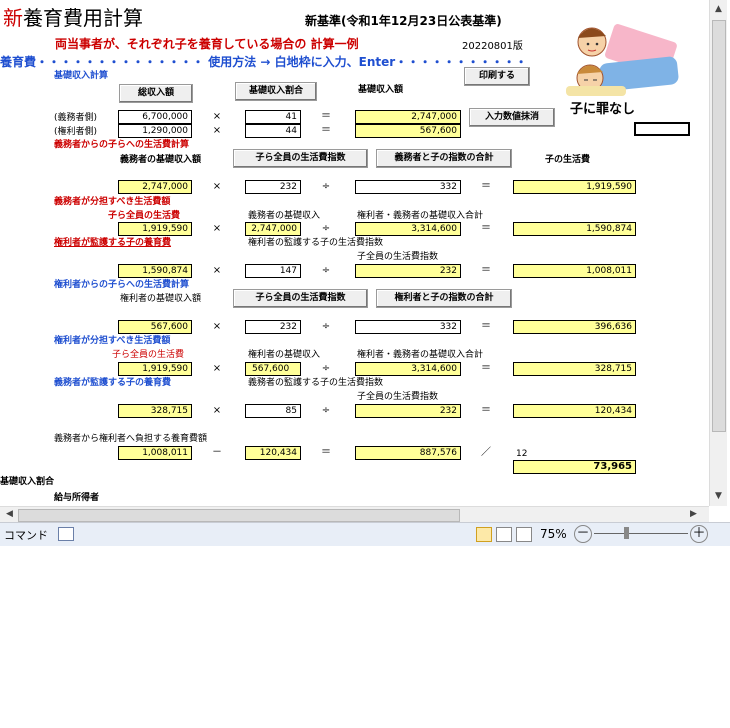  What do you see at coordinates (26, 535) in the screenshot?
I see `status-mode: コマンド` at bounding box center [26, 535].